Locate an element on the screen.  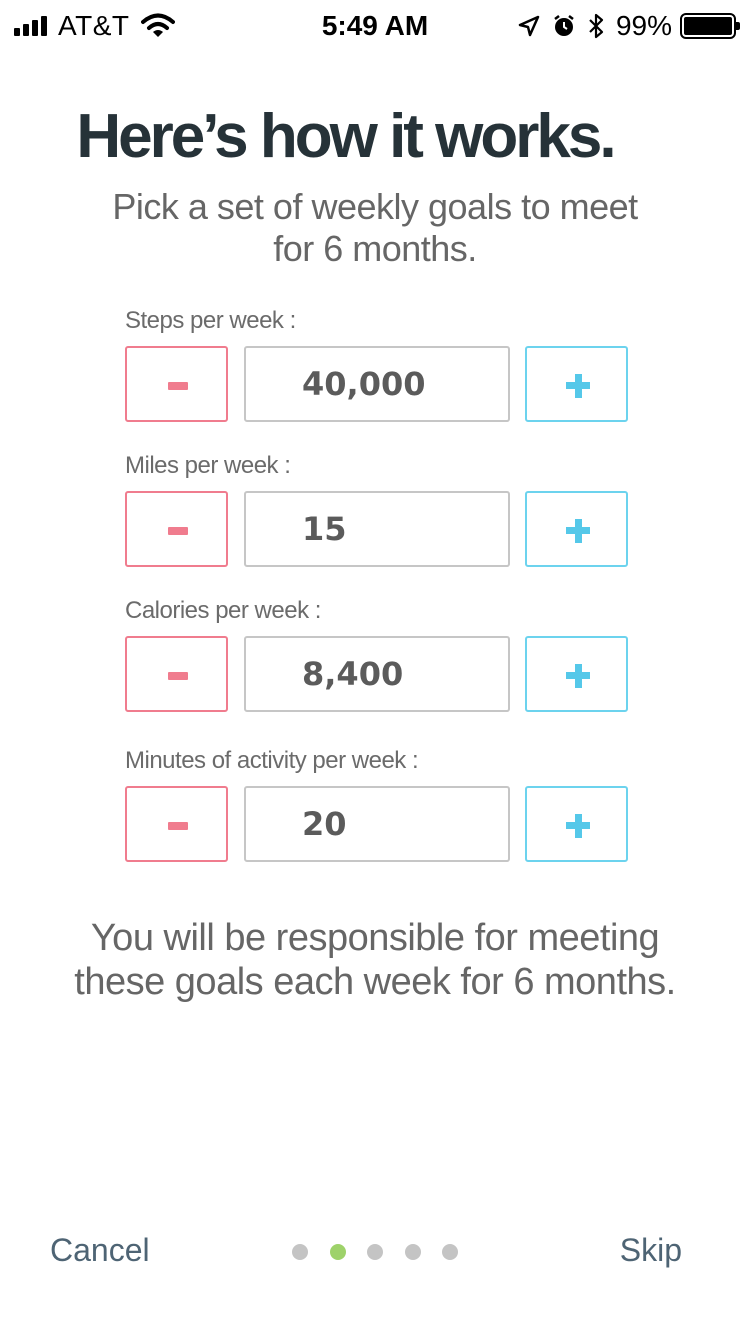
battery-icon is located at coordinates (710, 26).